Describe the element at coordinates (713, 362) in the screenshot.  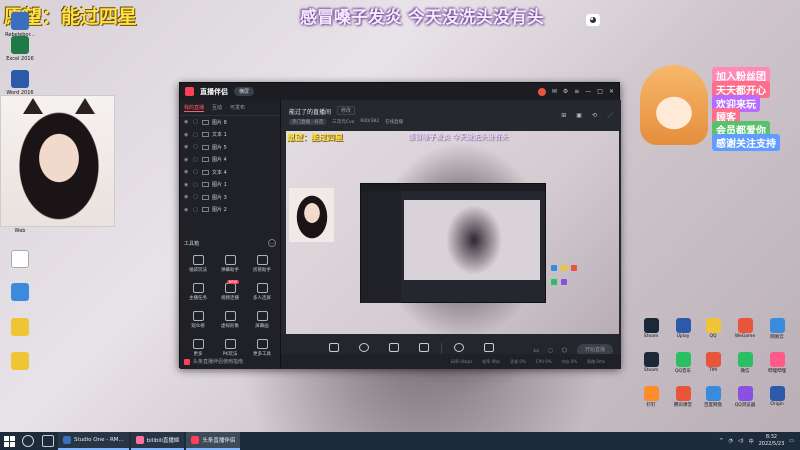
I see `desktop-icon: TIM` at that location.